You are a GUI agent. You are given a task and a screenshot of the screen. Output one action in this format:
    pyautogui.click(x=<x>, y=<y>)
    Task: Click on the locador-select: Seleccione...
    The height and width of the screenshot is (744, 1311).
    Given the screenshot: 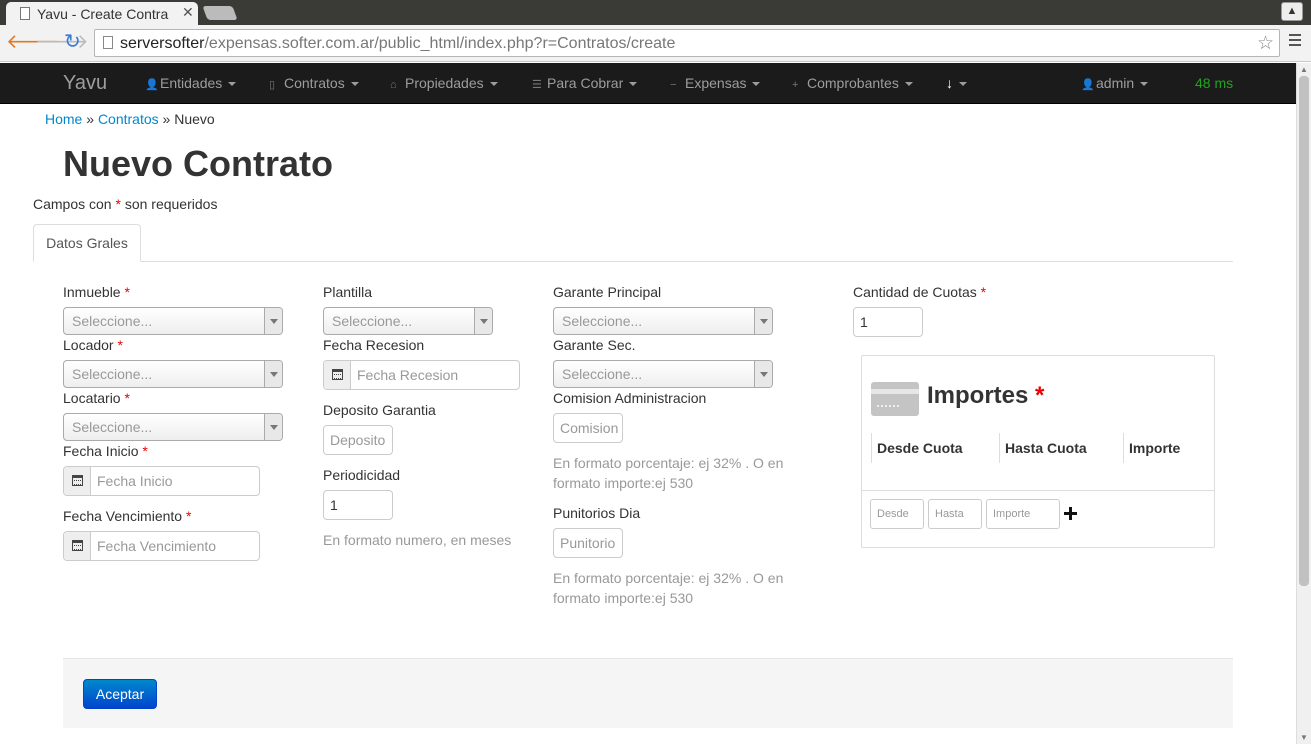 What is the action you would take?
    pyautogui.click(x=173, y=374)
    